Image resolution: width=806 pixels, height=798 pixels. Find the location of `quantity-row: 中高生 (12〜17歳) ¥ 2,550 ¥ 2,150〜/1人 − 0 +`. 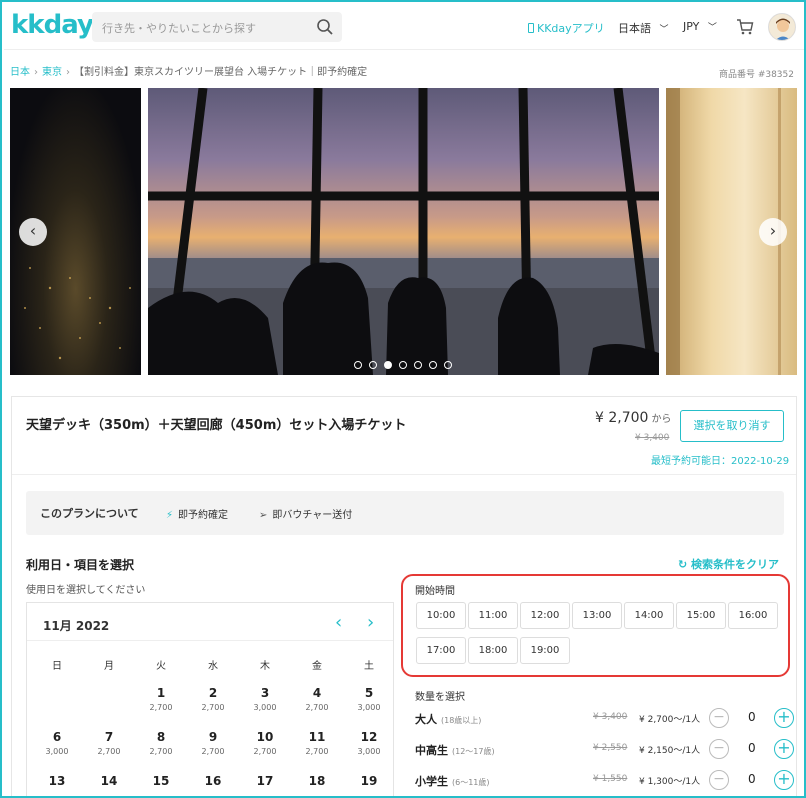

quantity-row: 中高生 (12〜17歳) ¥ 2,550 ¥ 2,150〜/1人 − 0 + is located at coordinates (604, 750).